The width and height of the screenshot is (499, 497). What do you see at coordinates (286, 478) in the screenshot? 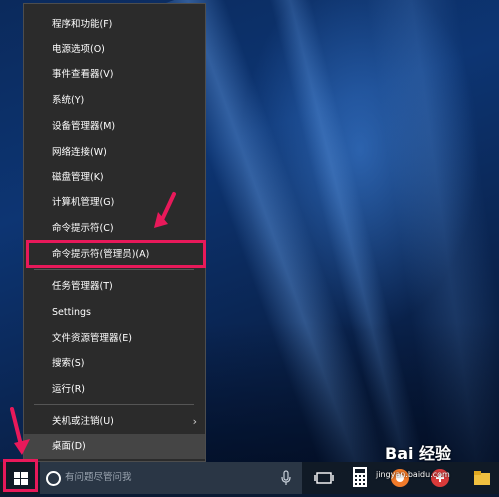
I see `microphone-icon` at bounding box center [286, 478].